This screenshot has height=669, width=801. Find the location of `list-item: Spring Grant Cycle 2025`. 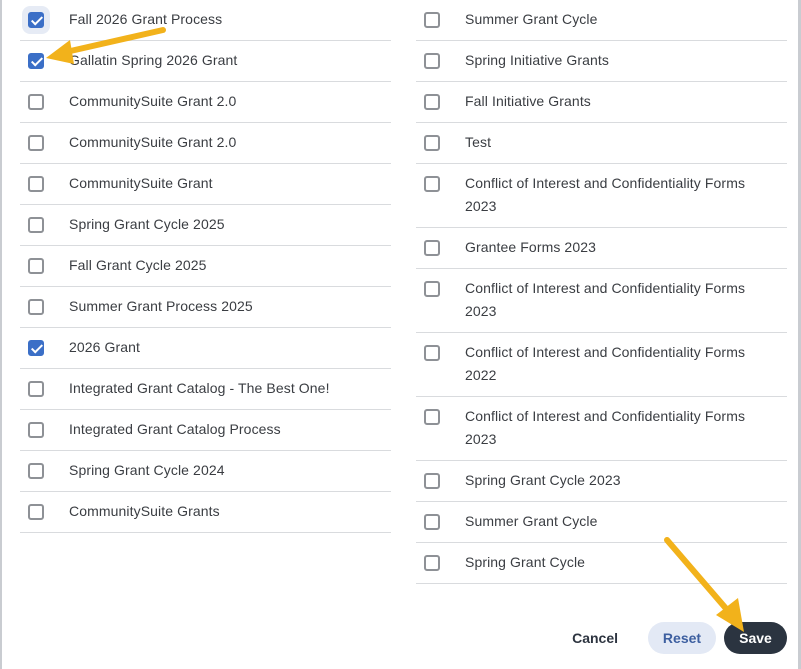

list-item: Spring Grant Cycle 2025 is located at coordinates (205, 225).